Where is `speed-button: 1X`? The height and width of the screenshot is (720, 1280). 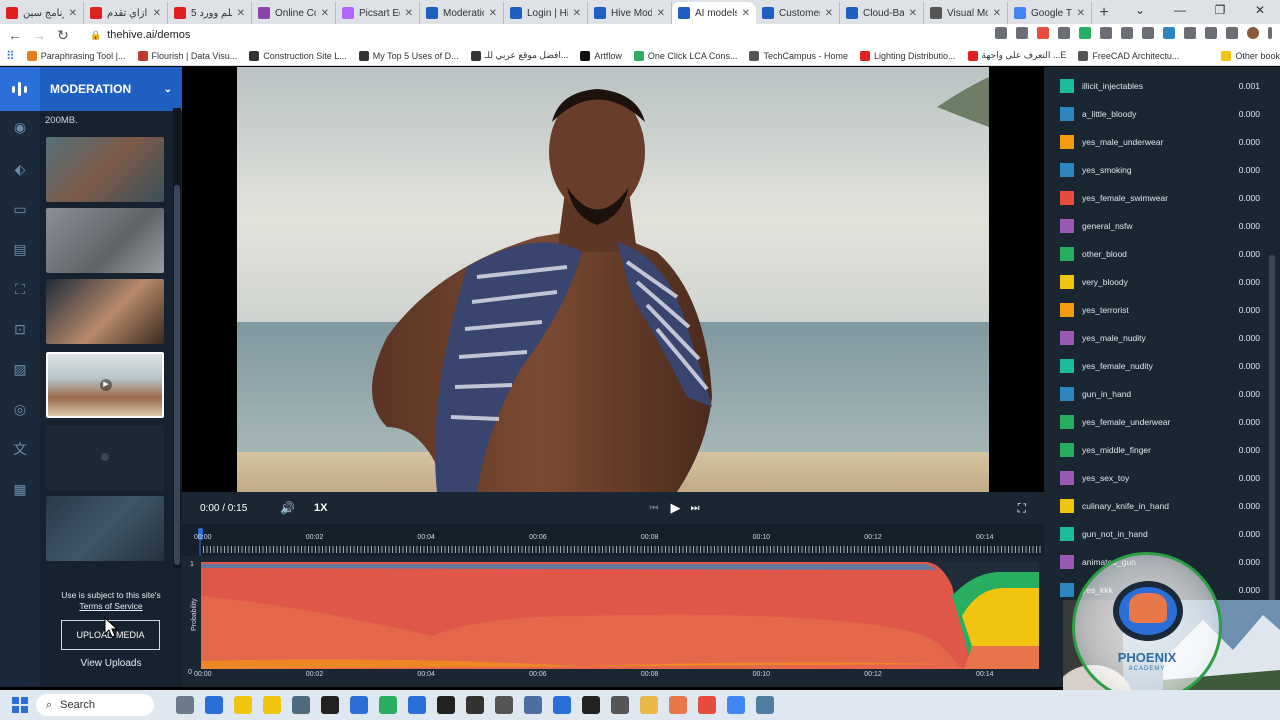
speed-button: 1X is located at coordinates (320, 508).